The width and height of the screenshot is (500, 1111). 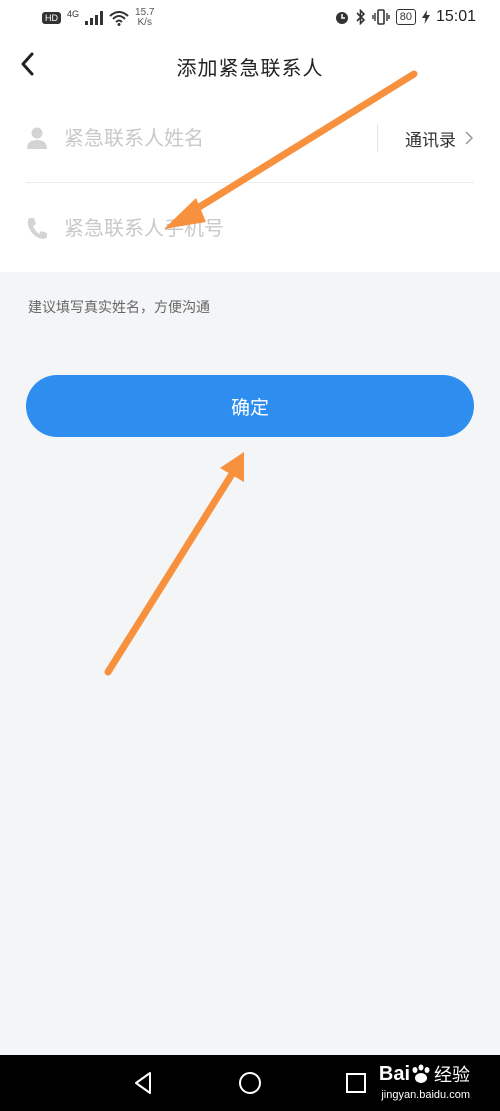 I want to click on phone-row, so click(x=250, y=228).